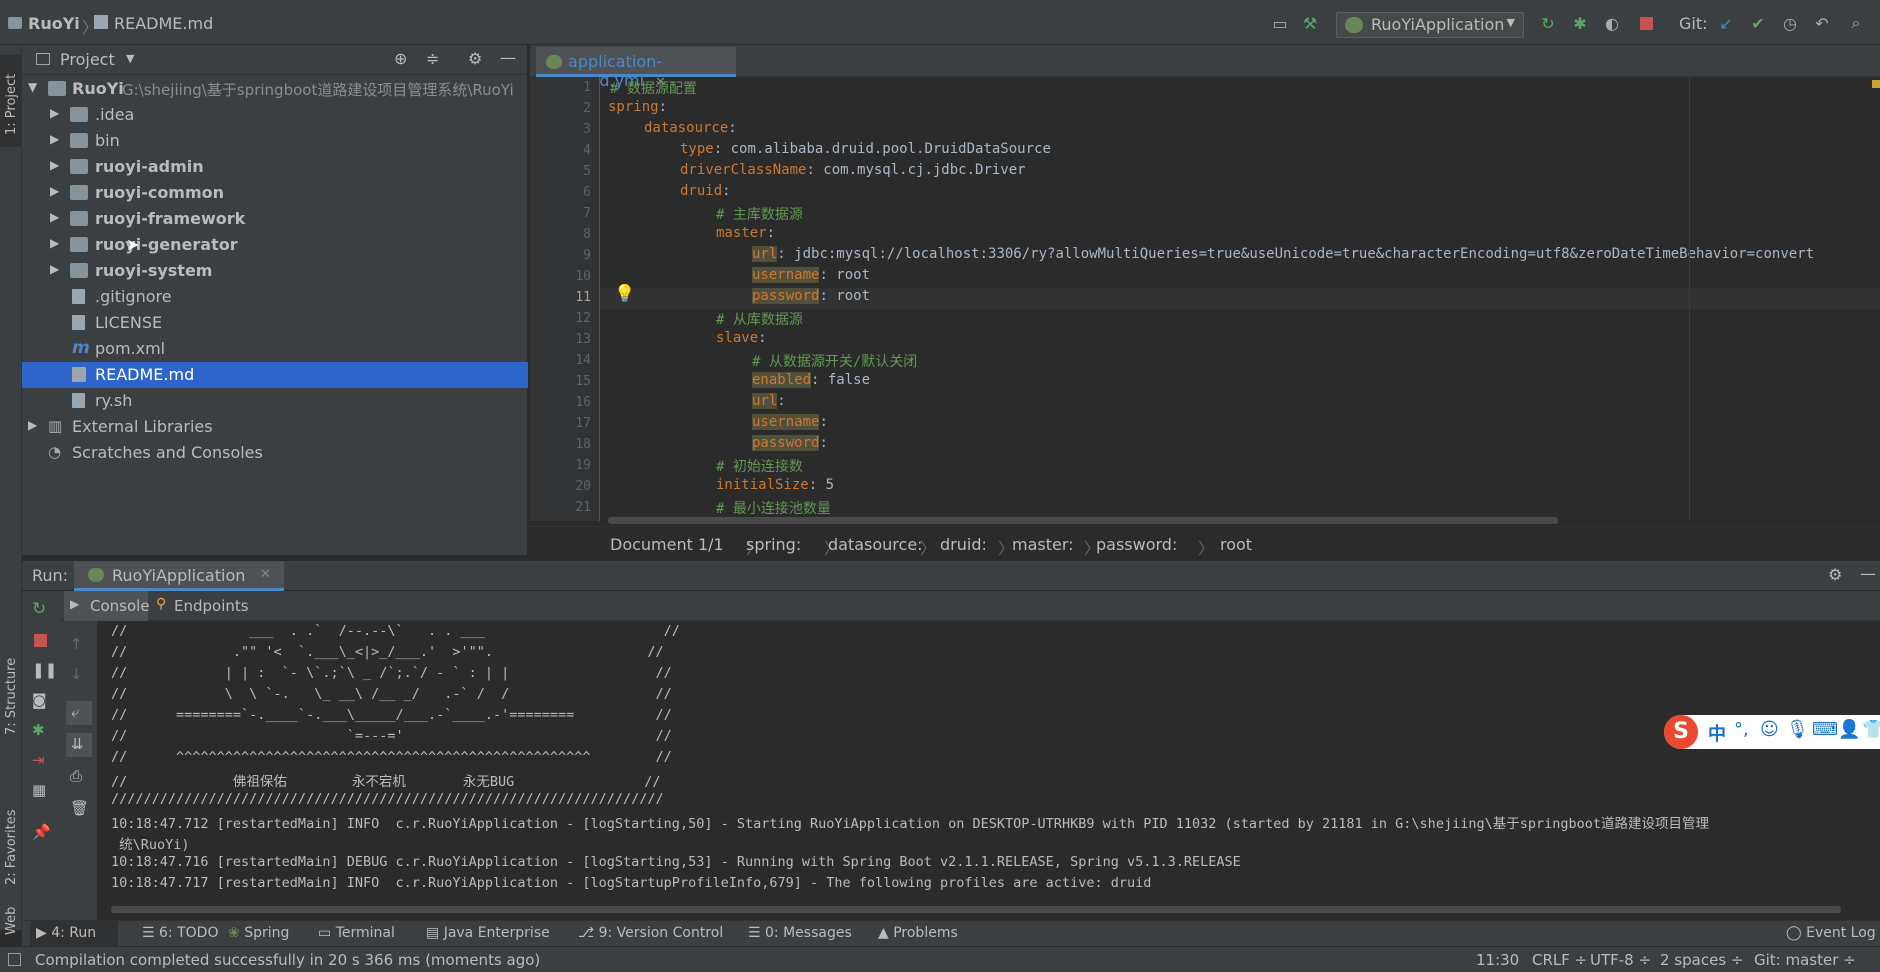 This screenshot has height=972, width=1880. Describe the element at coordinates (275, 427) in the screenshot. I see `tree-item-external-libraries: ▶ ▥ External Libraries` at that location.